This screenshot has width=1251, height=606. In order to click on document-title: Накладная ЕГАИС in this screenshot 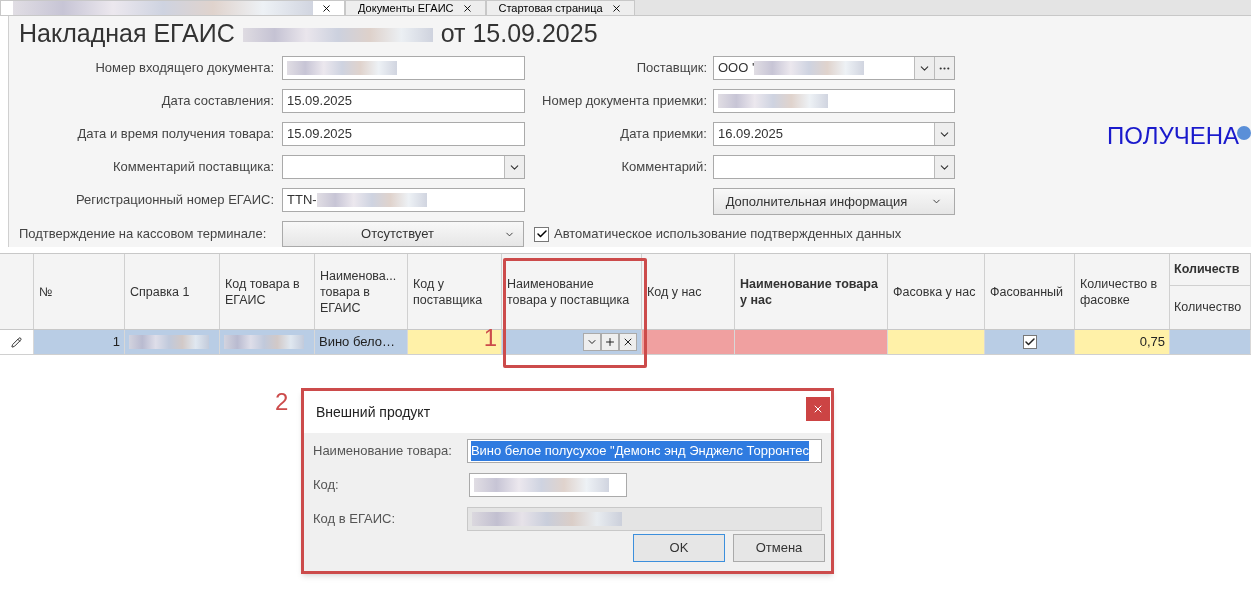, I will do `click(127, 34)`.